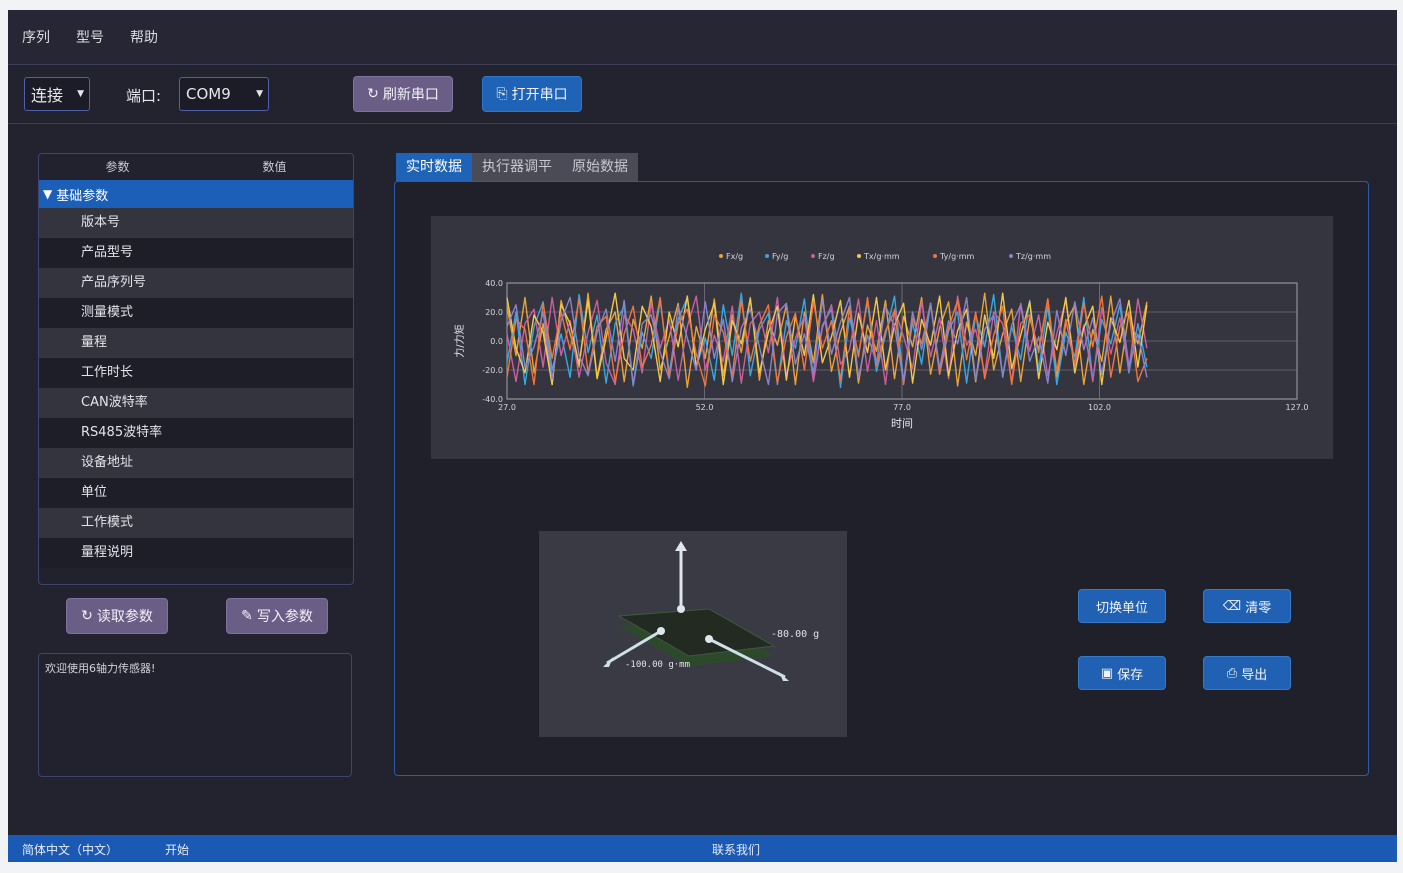  I want to click on switch-unit-label: 切换单位, so click(1121, 608).